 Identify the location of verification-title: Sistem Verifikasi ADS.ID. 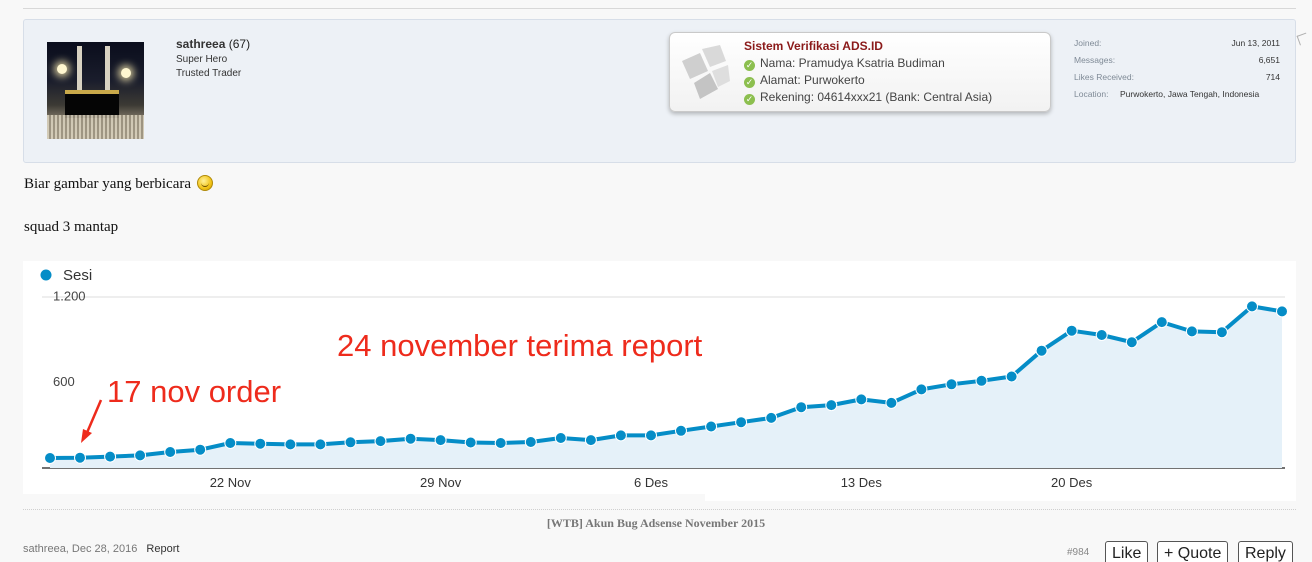
(813, 46).